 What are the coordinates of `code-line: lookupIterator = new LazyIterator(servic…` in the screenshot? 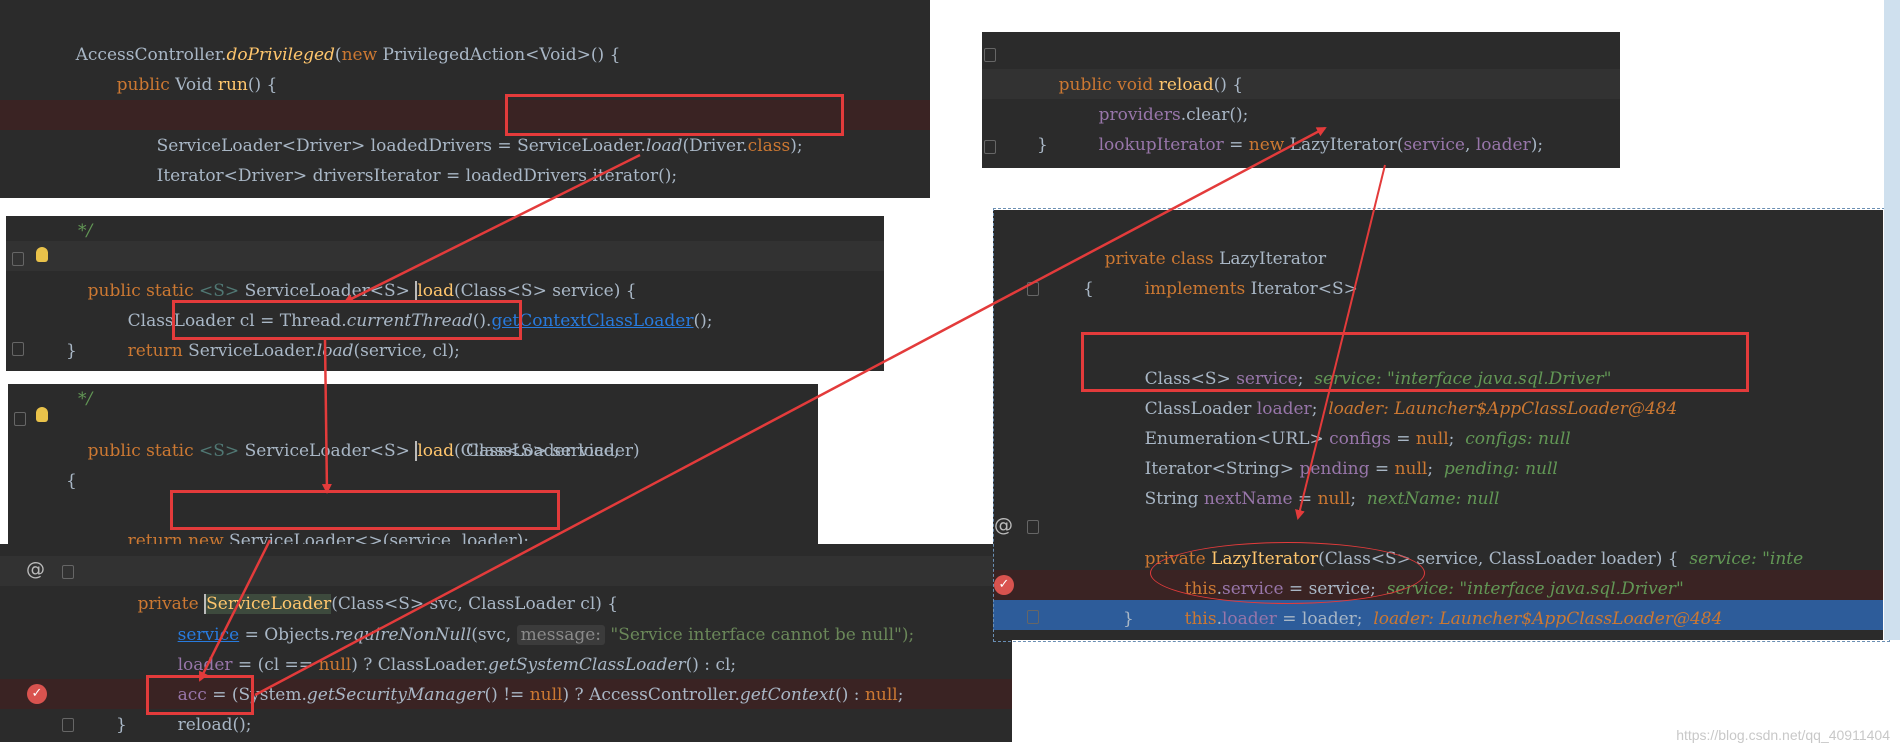 It's located at (1321, 145).